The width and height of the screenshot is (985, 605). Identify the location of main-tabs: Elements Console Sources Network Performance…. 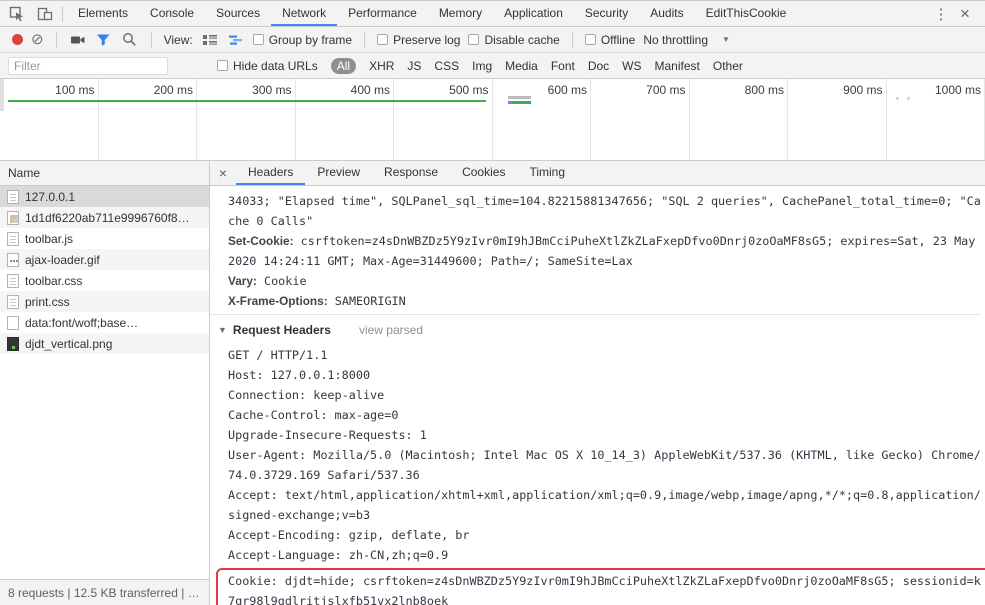
(432, 13).